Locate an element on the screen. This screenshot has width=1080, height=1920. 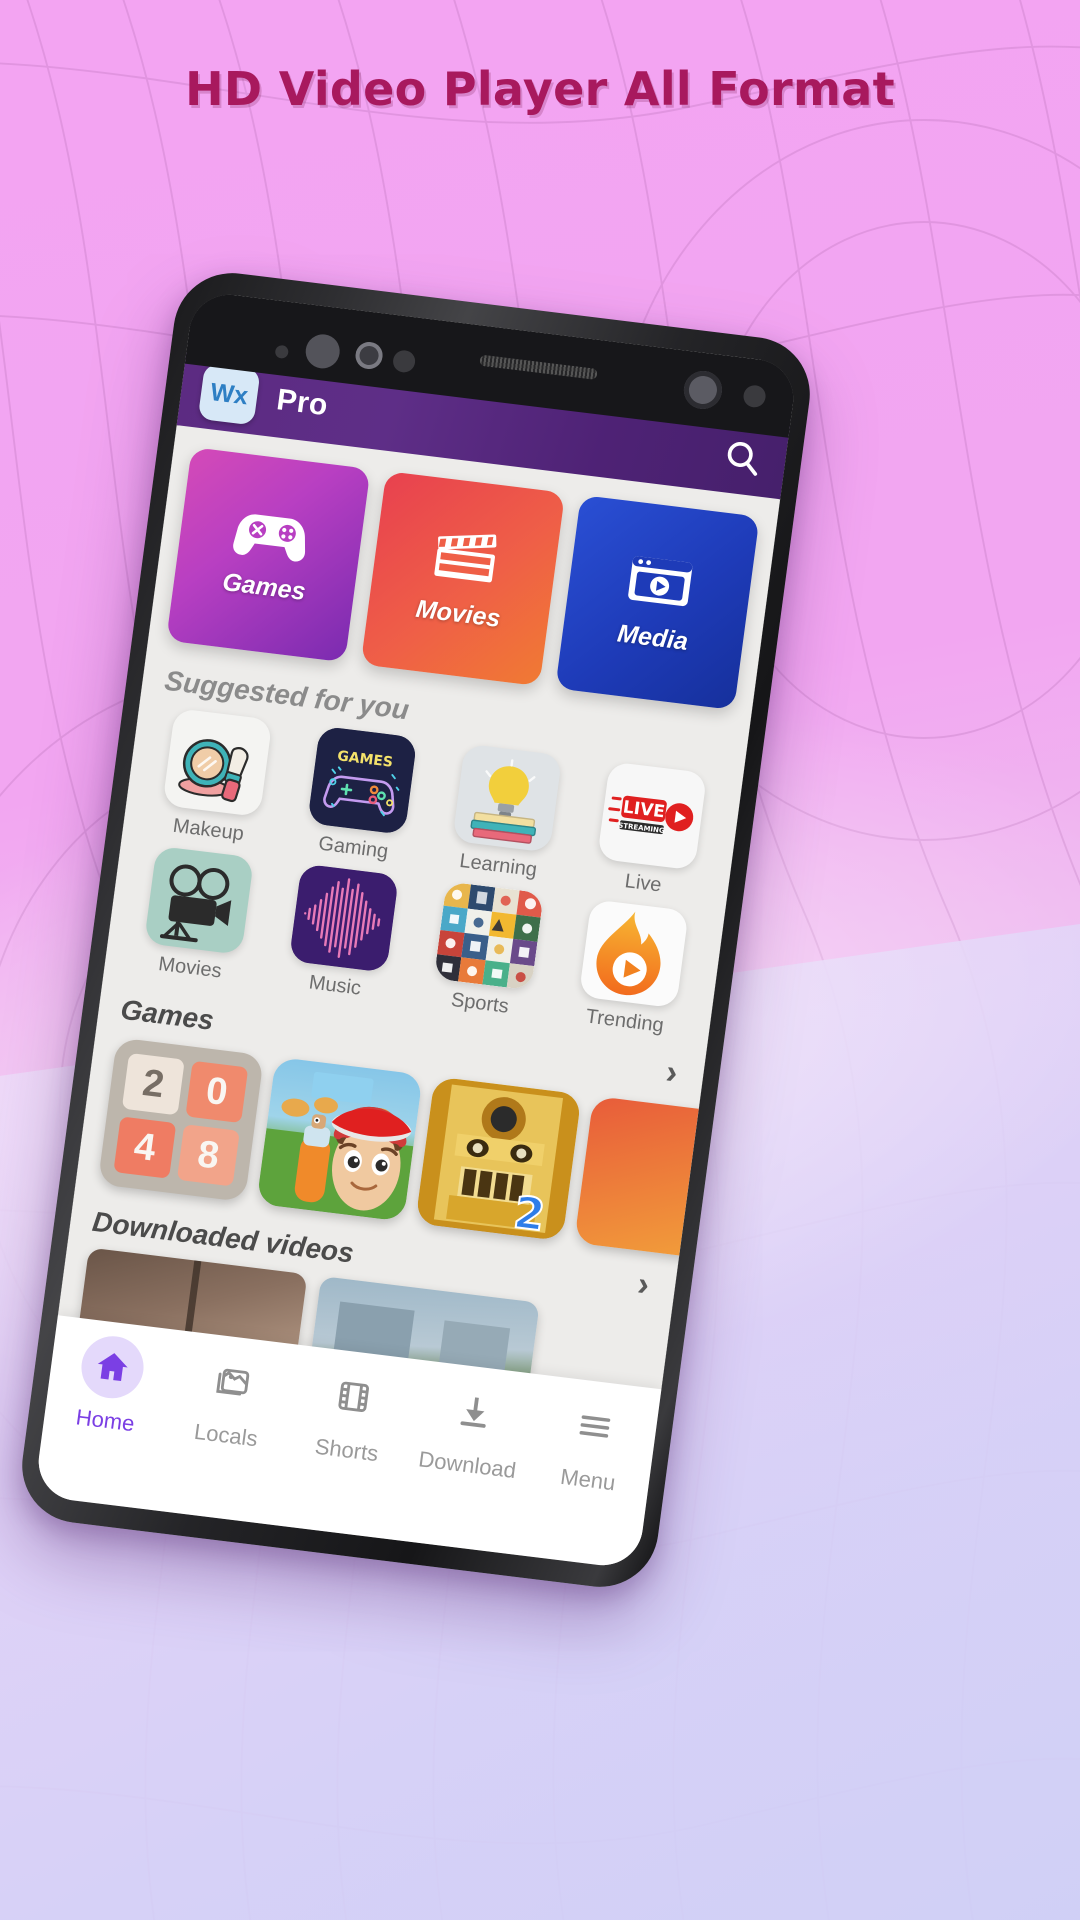
game-tile-temple-run-2: 2 is located at coordinates (498, 1159).